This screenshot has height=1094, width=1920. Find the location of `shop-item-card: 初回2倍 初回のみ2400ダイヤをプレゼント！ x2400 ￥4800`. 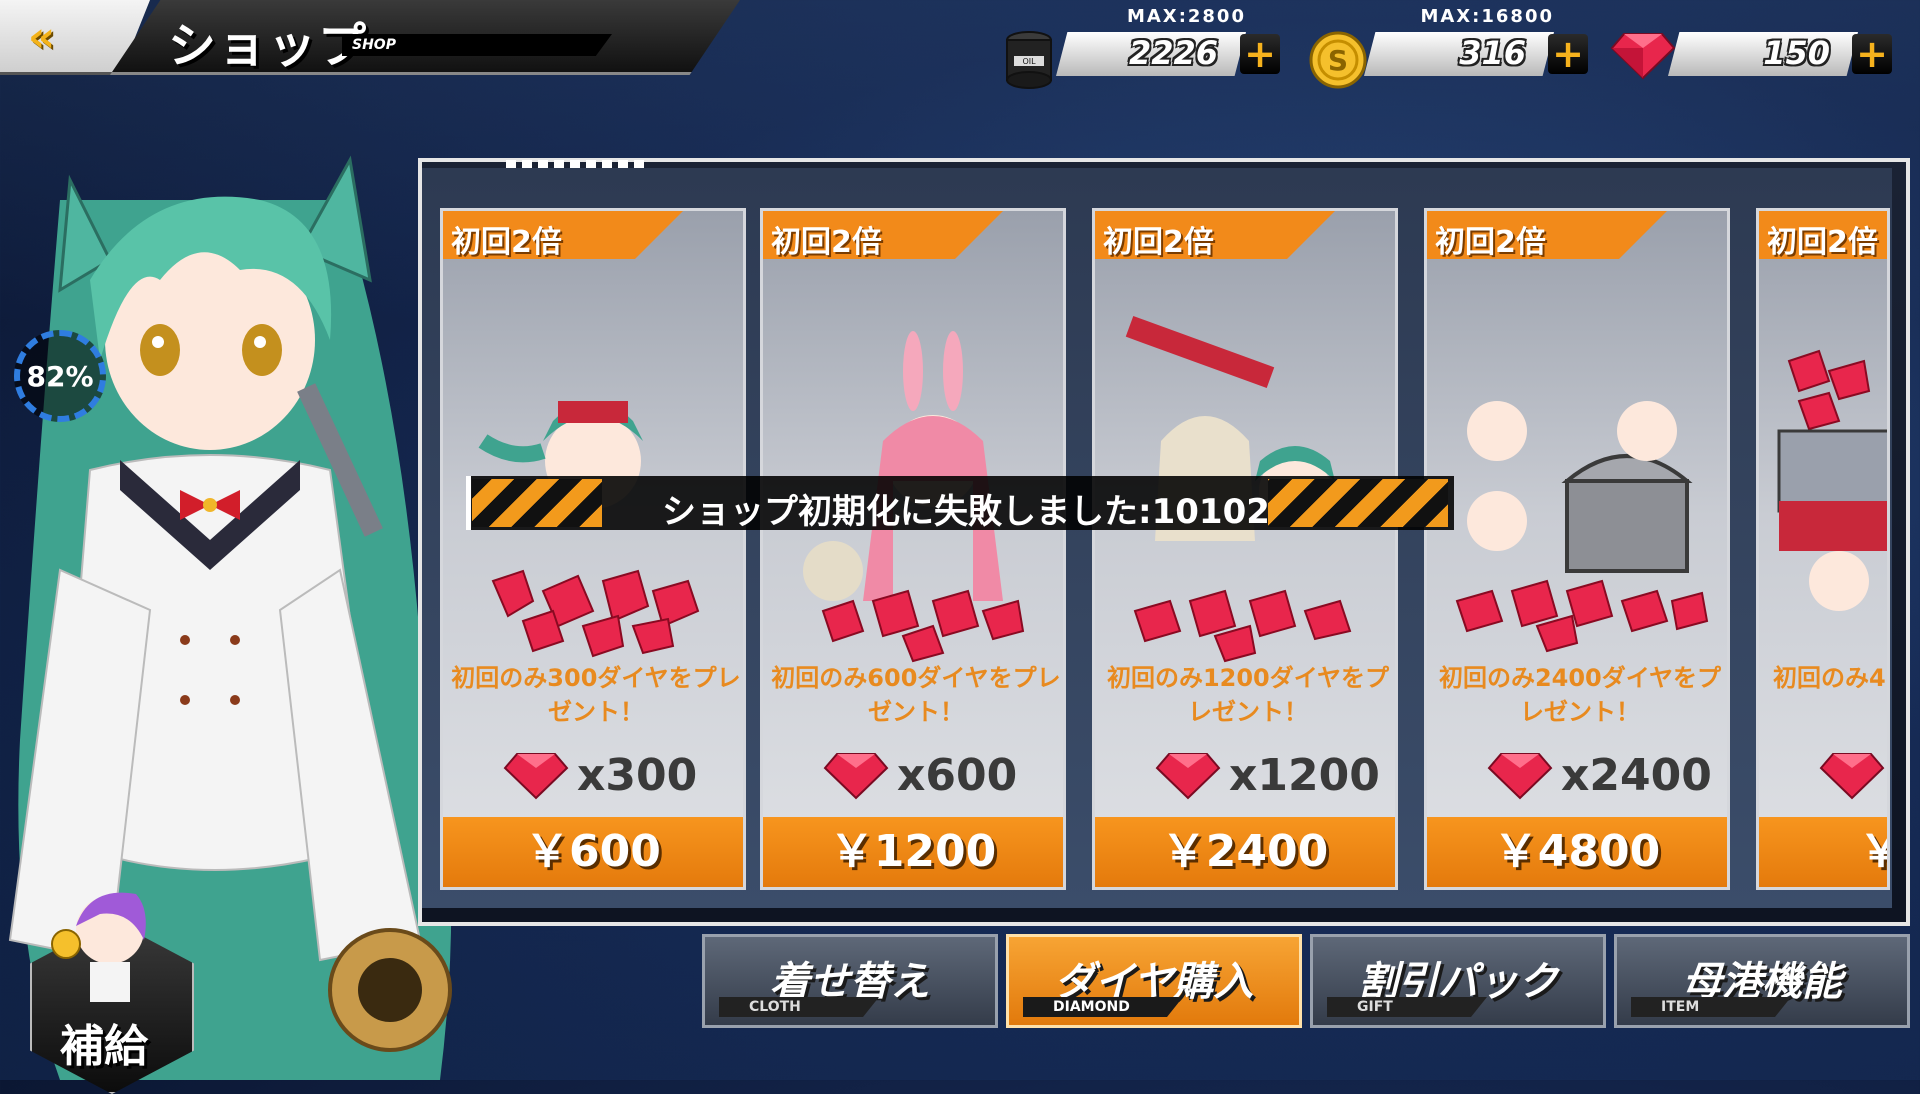

shop-item-card: 初回2倍 初回のみ2400ダイヤをプレゼント！ x2400 ￥4800 is located at coordinates (1577, 549).